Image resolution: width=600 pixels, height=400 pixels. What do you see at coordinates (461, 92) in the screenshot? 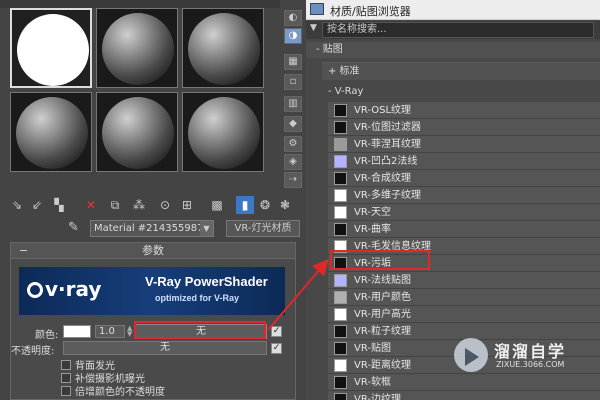
I see `category-vray: - V-Ray` at bounding box center [461, 92].